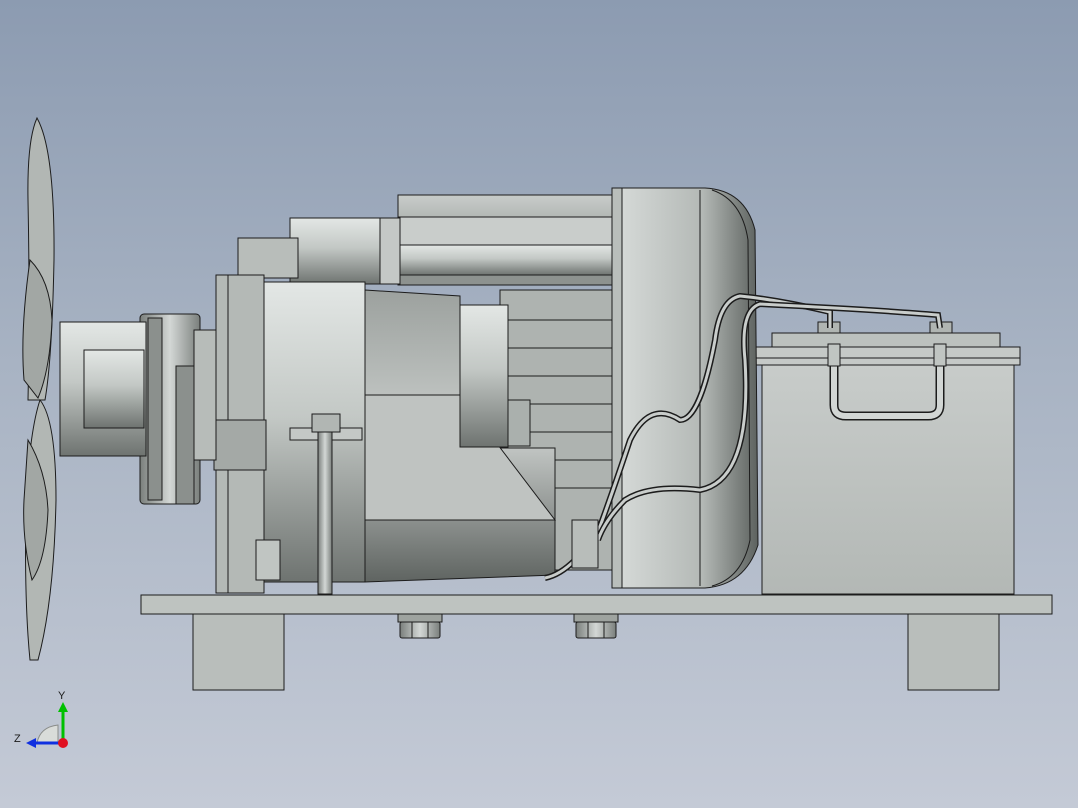  What do you see at coordinates (63, 743) in the screenshot?
I see `x-axis-origin` at bounding box center [63, 743].